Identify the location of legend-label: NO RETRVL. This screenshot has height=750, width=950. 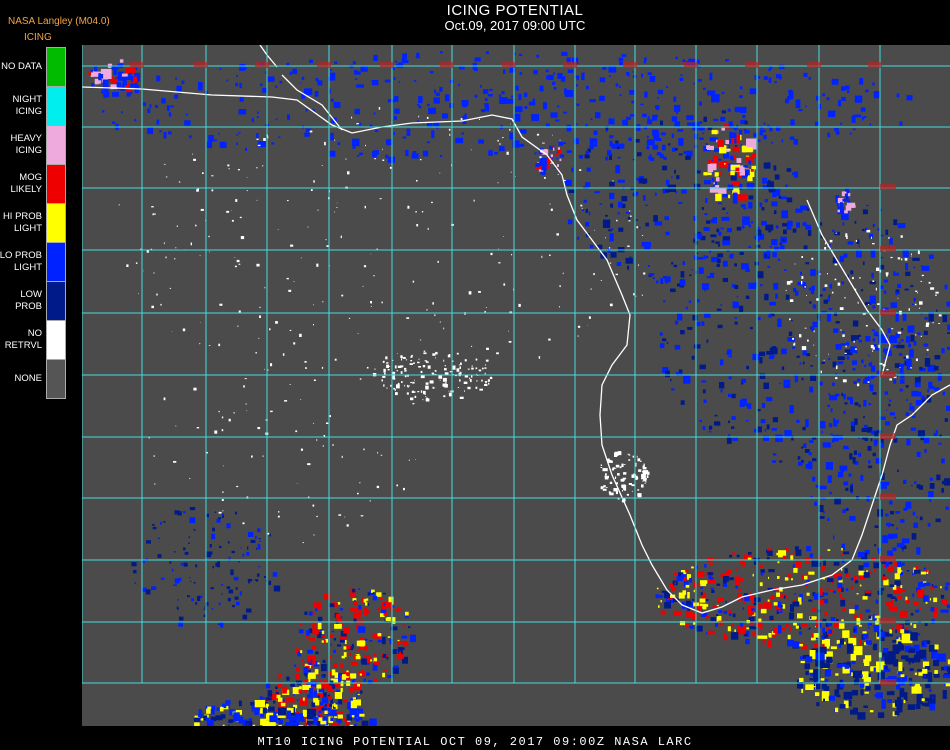
(21, 339).